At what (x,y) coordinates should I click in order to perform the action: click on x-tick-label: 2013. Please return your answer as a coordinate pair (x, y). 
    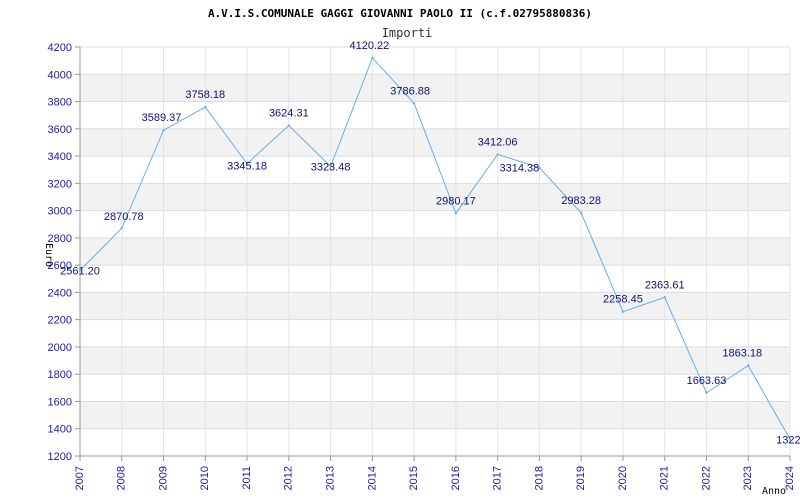
    Looking at the image, I should click on (330, 478).